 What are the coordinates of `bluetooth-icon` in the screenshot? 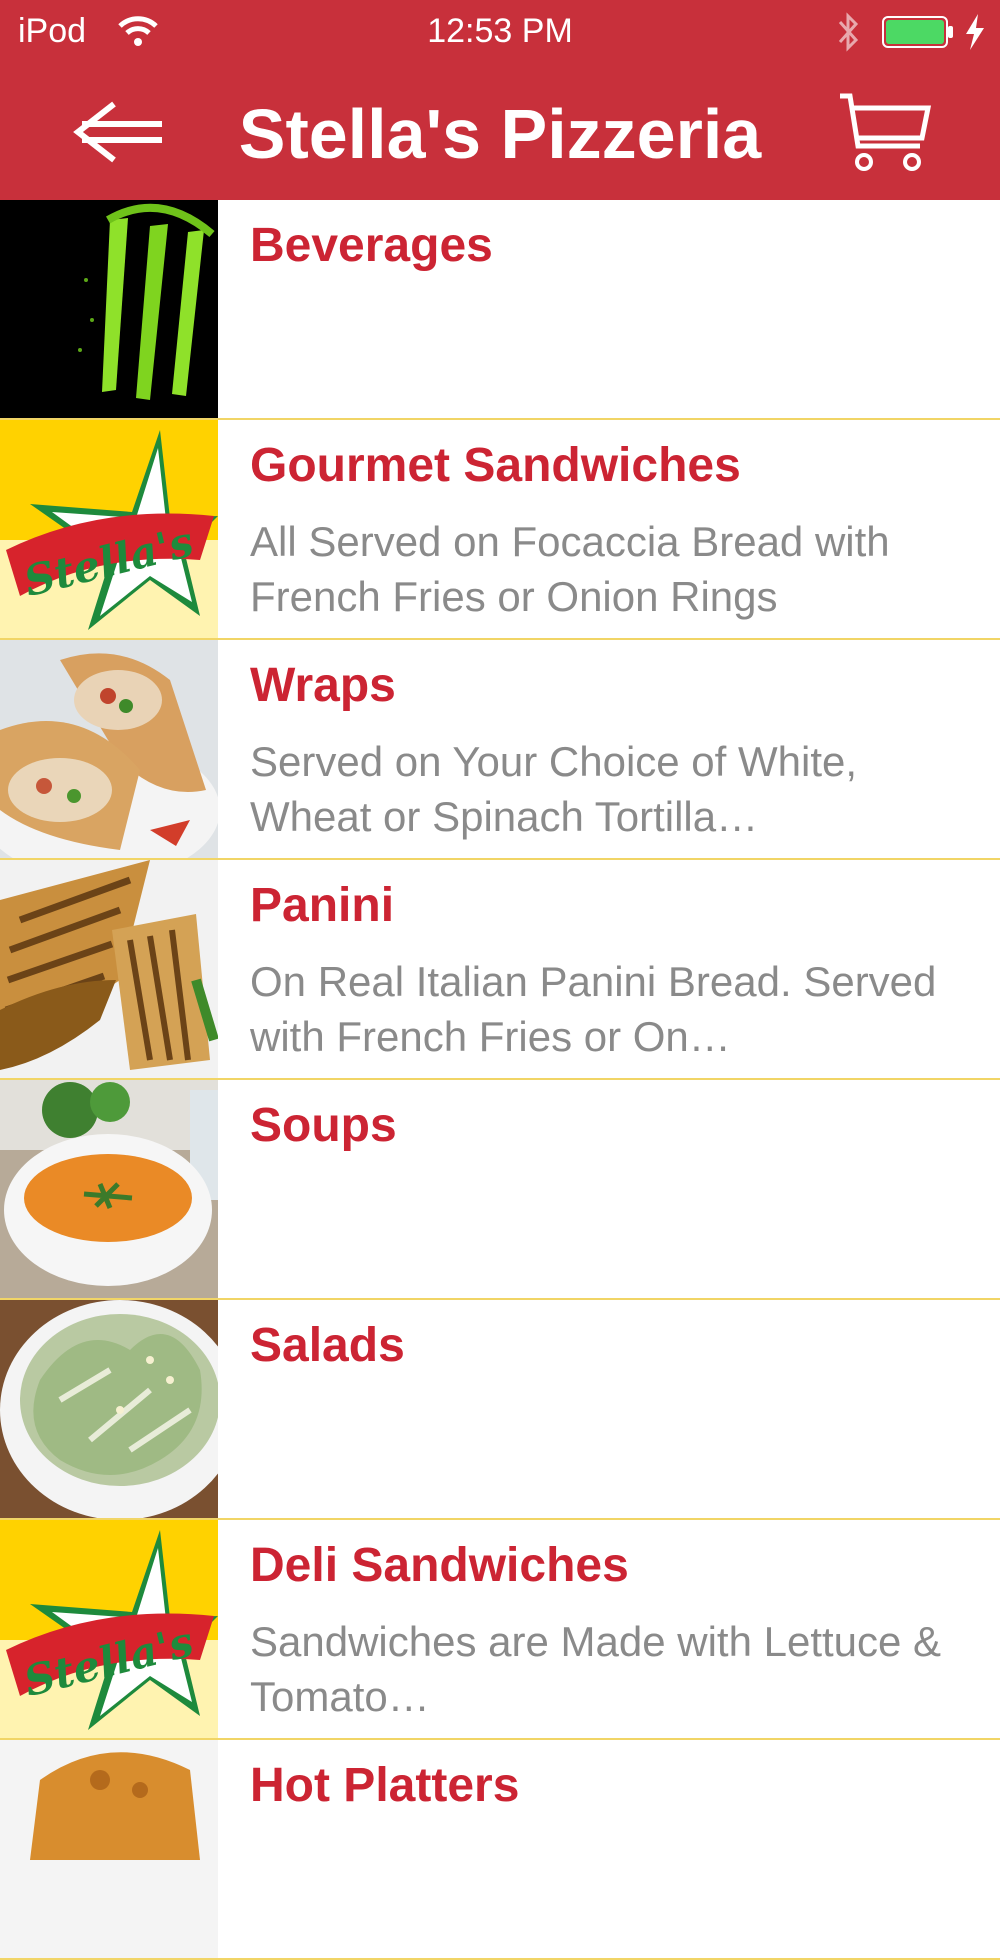 It's located at (848, 32).